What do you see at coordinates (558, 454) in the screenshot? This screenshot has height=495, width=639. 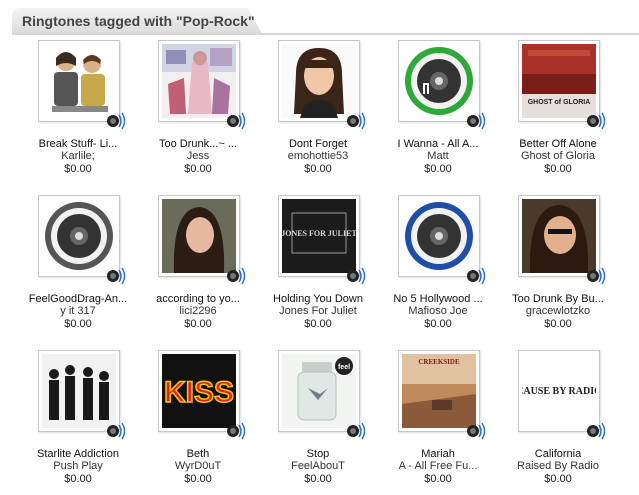 I see `ringtone-name: California` at bounding box center [558, 454].